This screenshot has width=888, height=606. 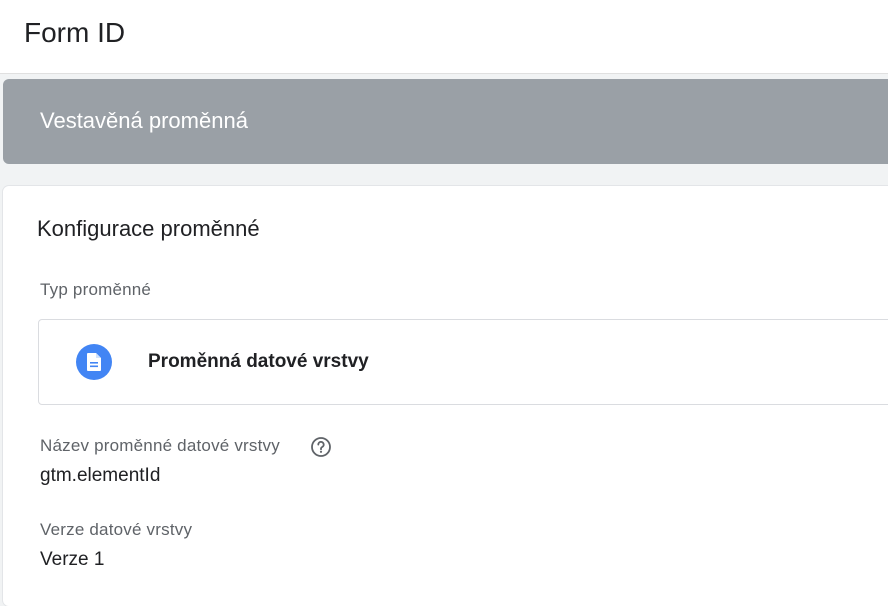 What do you see at coordinates (116, 529) in the screenshot?
I see `data-layer-version-label: Verze datové vrstvy` at bounding box center [116, 529].